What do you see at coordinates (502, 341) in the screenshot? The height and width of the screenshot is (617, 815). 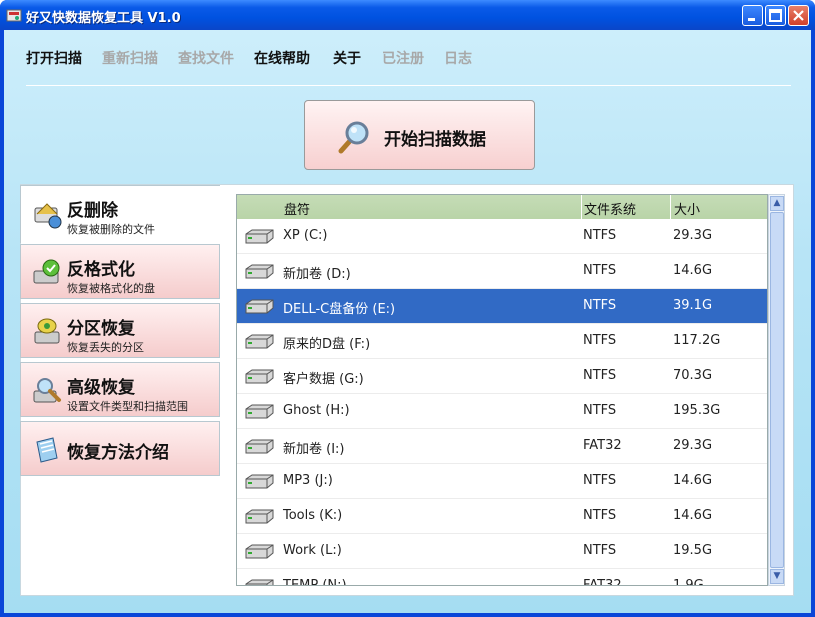 I see `table-row: 原来的D盘 (F:) NTFS 117.2G` at bounding box center [502, 341].